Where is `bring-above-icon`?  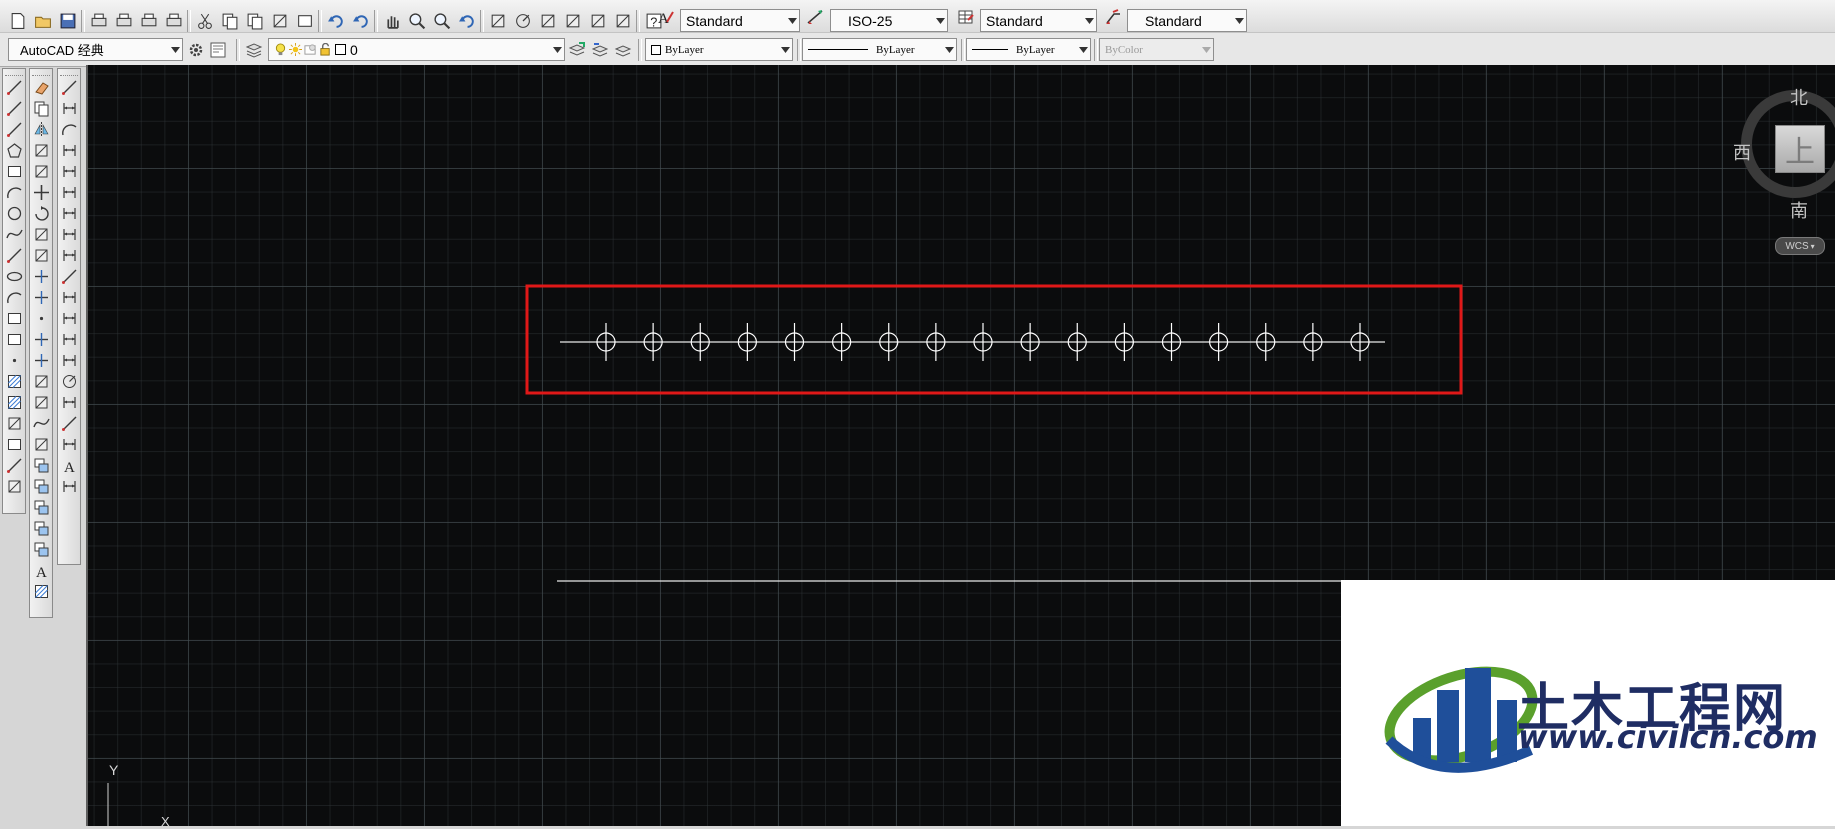 bring-above-icon is located at coordinates (41, 528).